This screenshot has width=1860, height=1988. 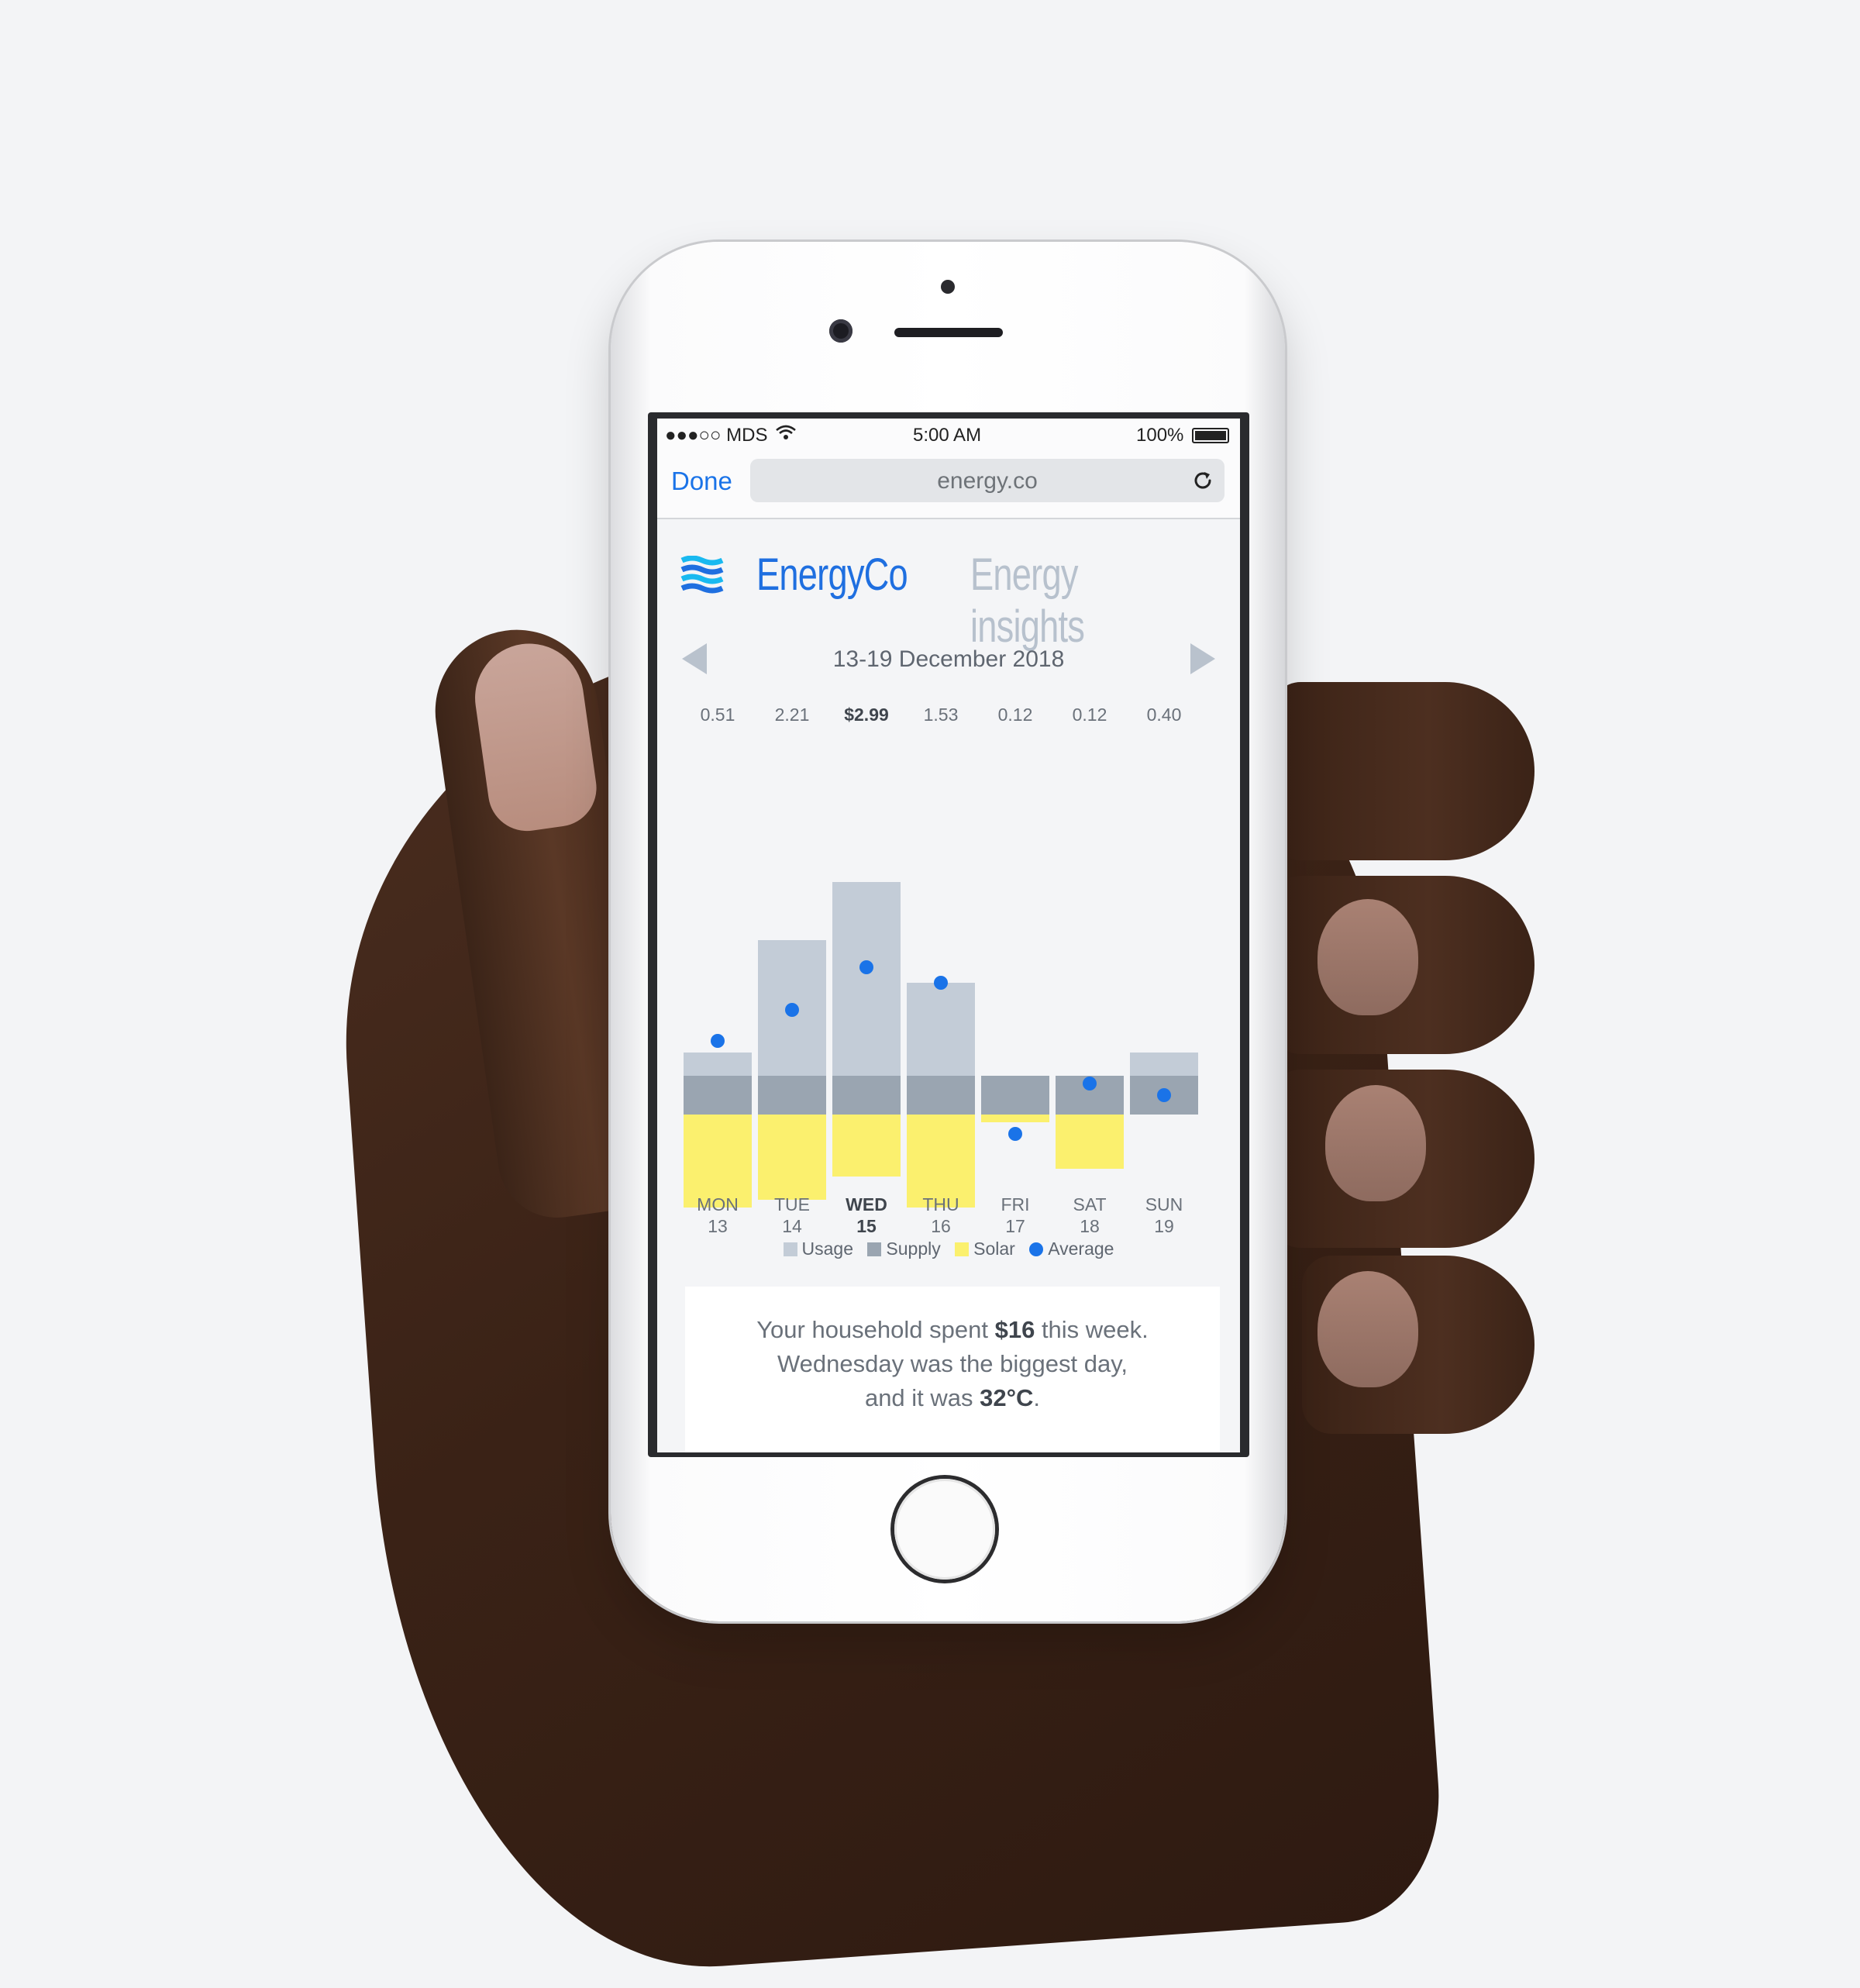 I want to click on supply-swatch, so click(x=874, y=1249).